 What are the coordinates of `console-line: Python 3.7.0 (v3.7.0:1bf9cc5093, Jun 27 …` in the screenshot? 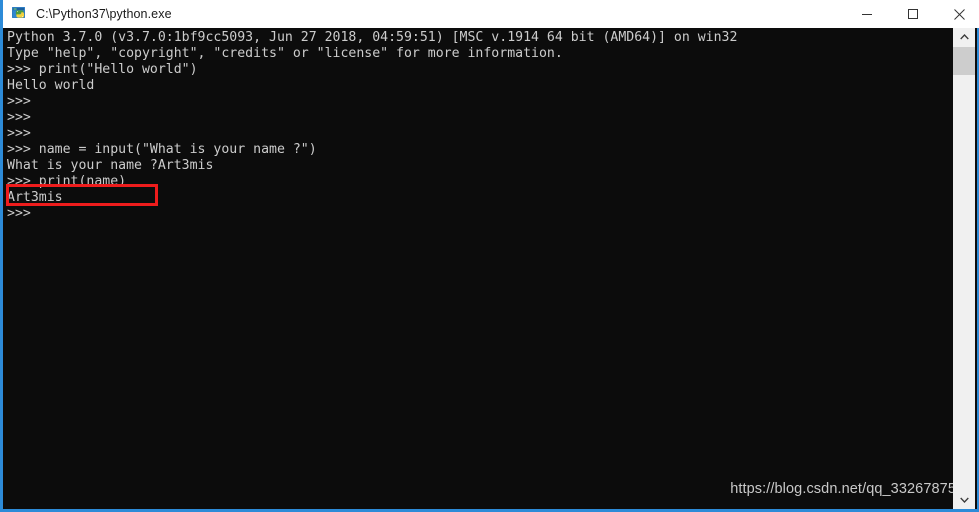 It's located at (372, 37).